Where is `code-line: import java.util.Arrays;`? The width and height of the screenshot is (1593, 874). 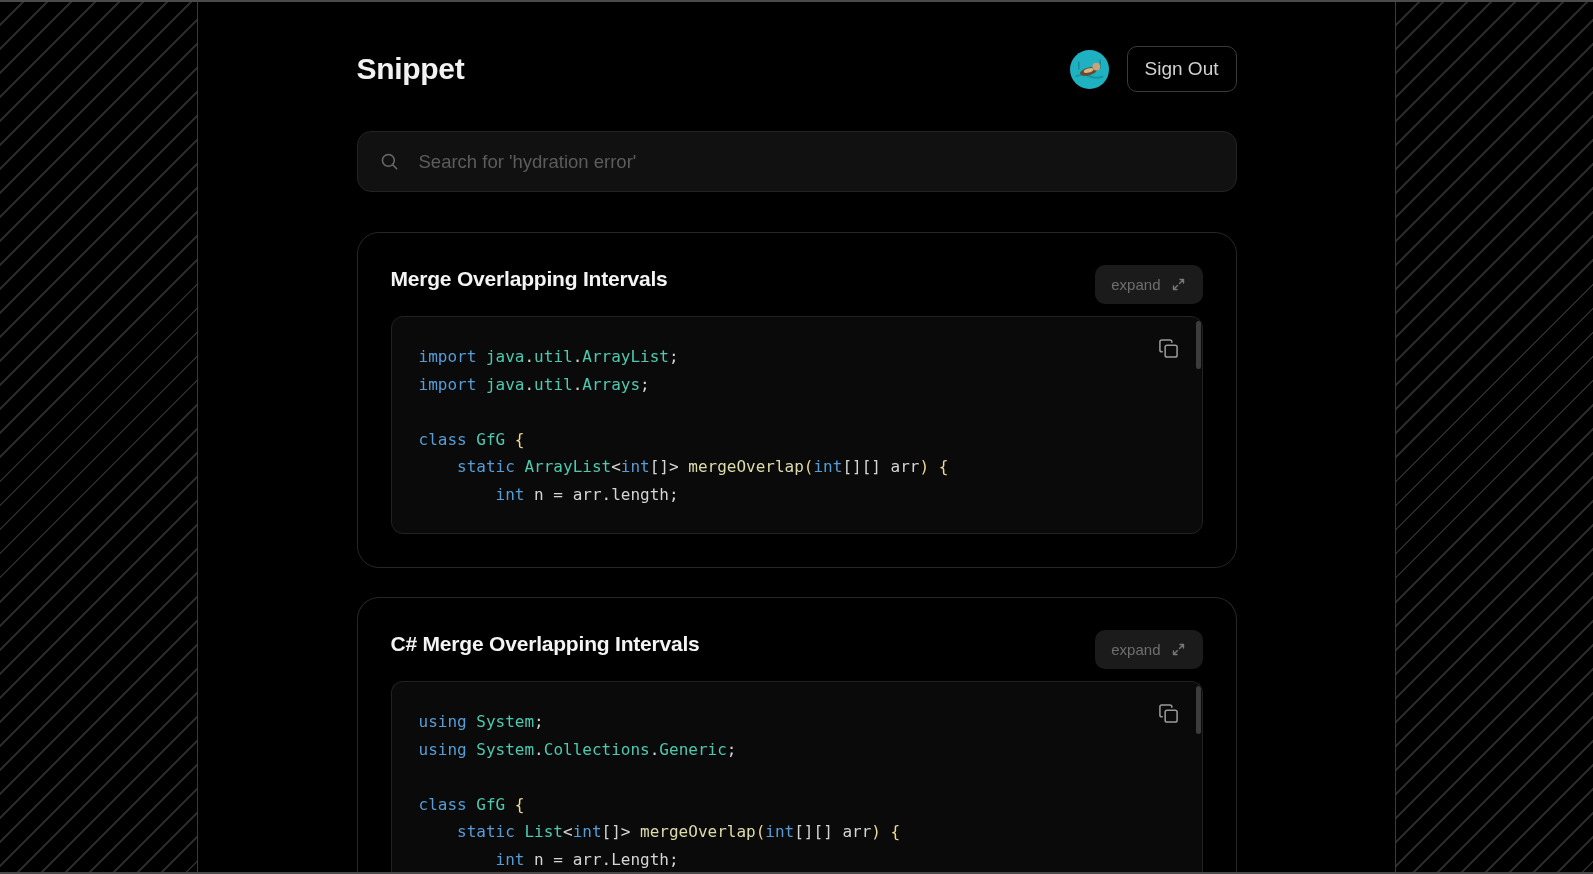 code-line: import java.util.Arrays; is located at coordinates (534, 384).